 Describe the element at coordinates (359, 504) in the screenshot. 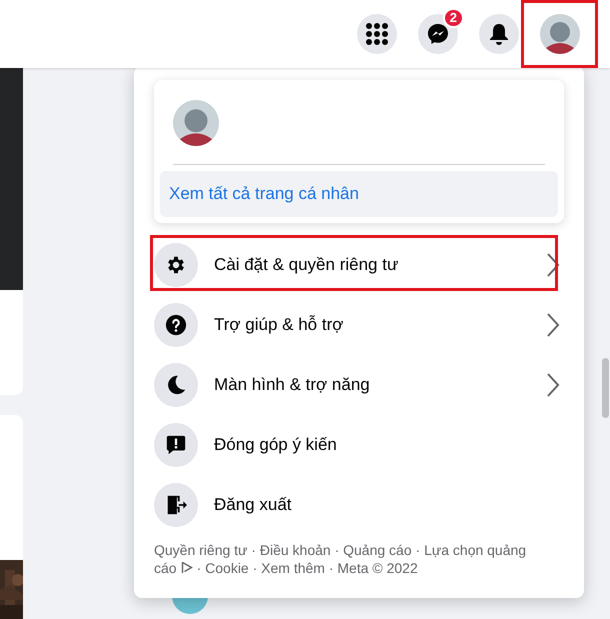

I see `menu-item: Đăng xuất` at that location.